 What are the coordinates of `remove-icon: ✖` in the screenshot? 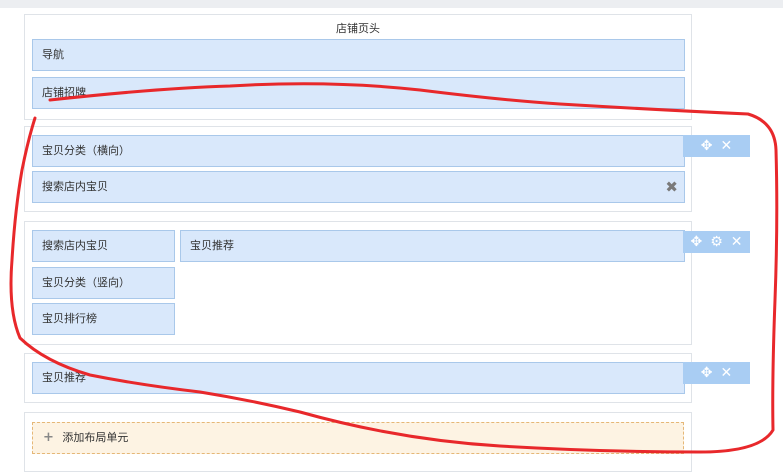 It's located at (671, 187).